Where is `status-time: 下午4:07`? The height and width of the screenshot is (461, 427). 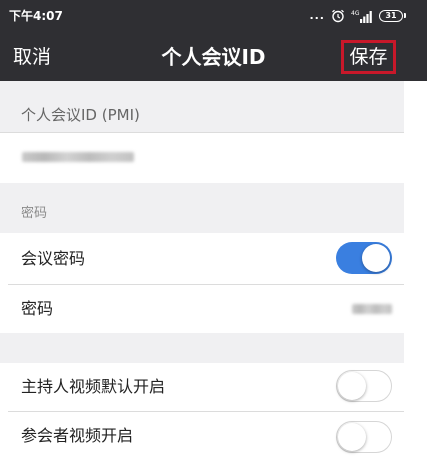
status-time: 下午4:07 is located at coordinates (36, 16).